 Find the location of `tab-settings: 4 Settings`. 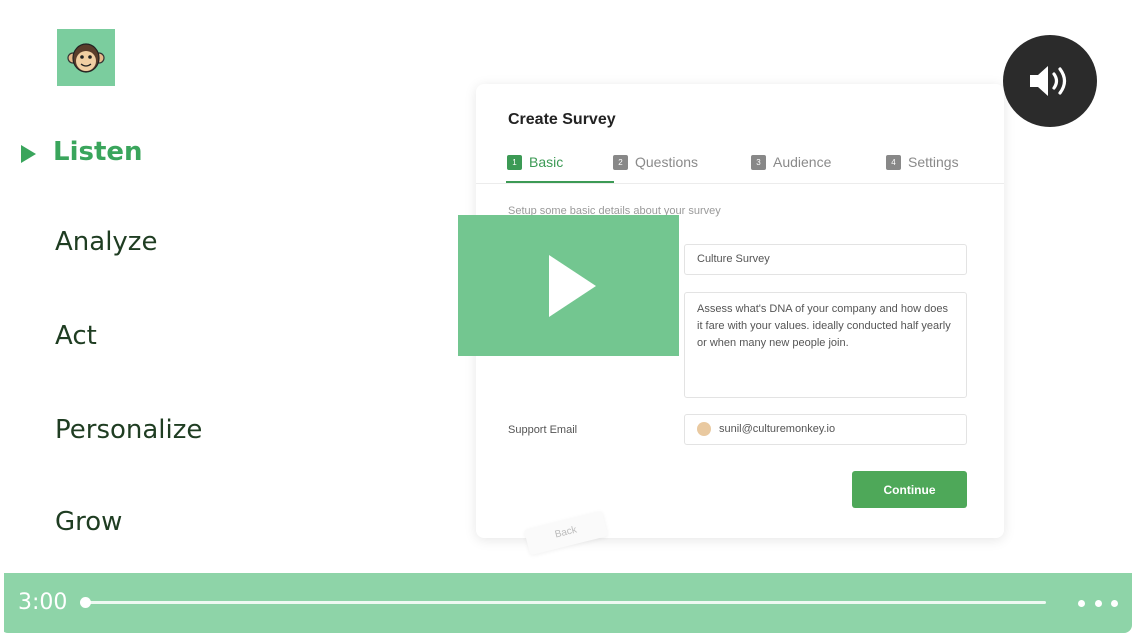

tab-settings: 4 Settings is located at coordinates (922, 162).